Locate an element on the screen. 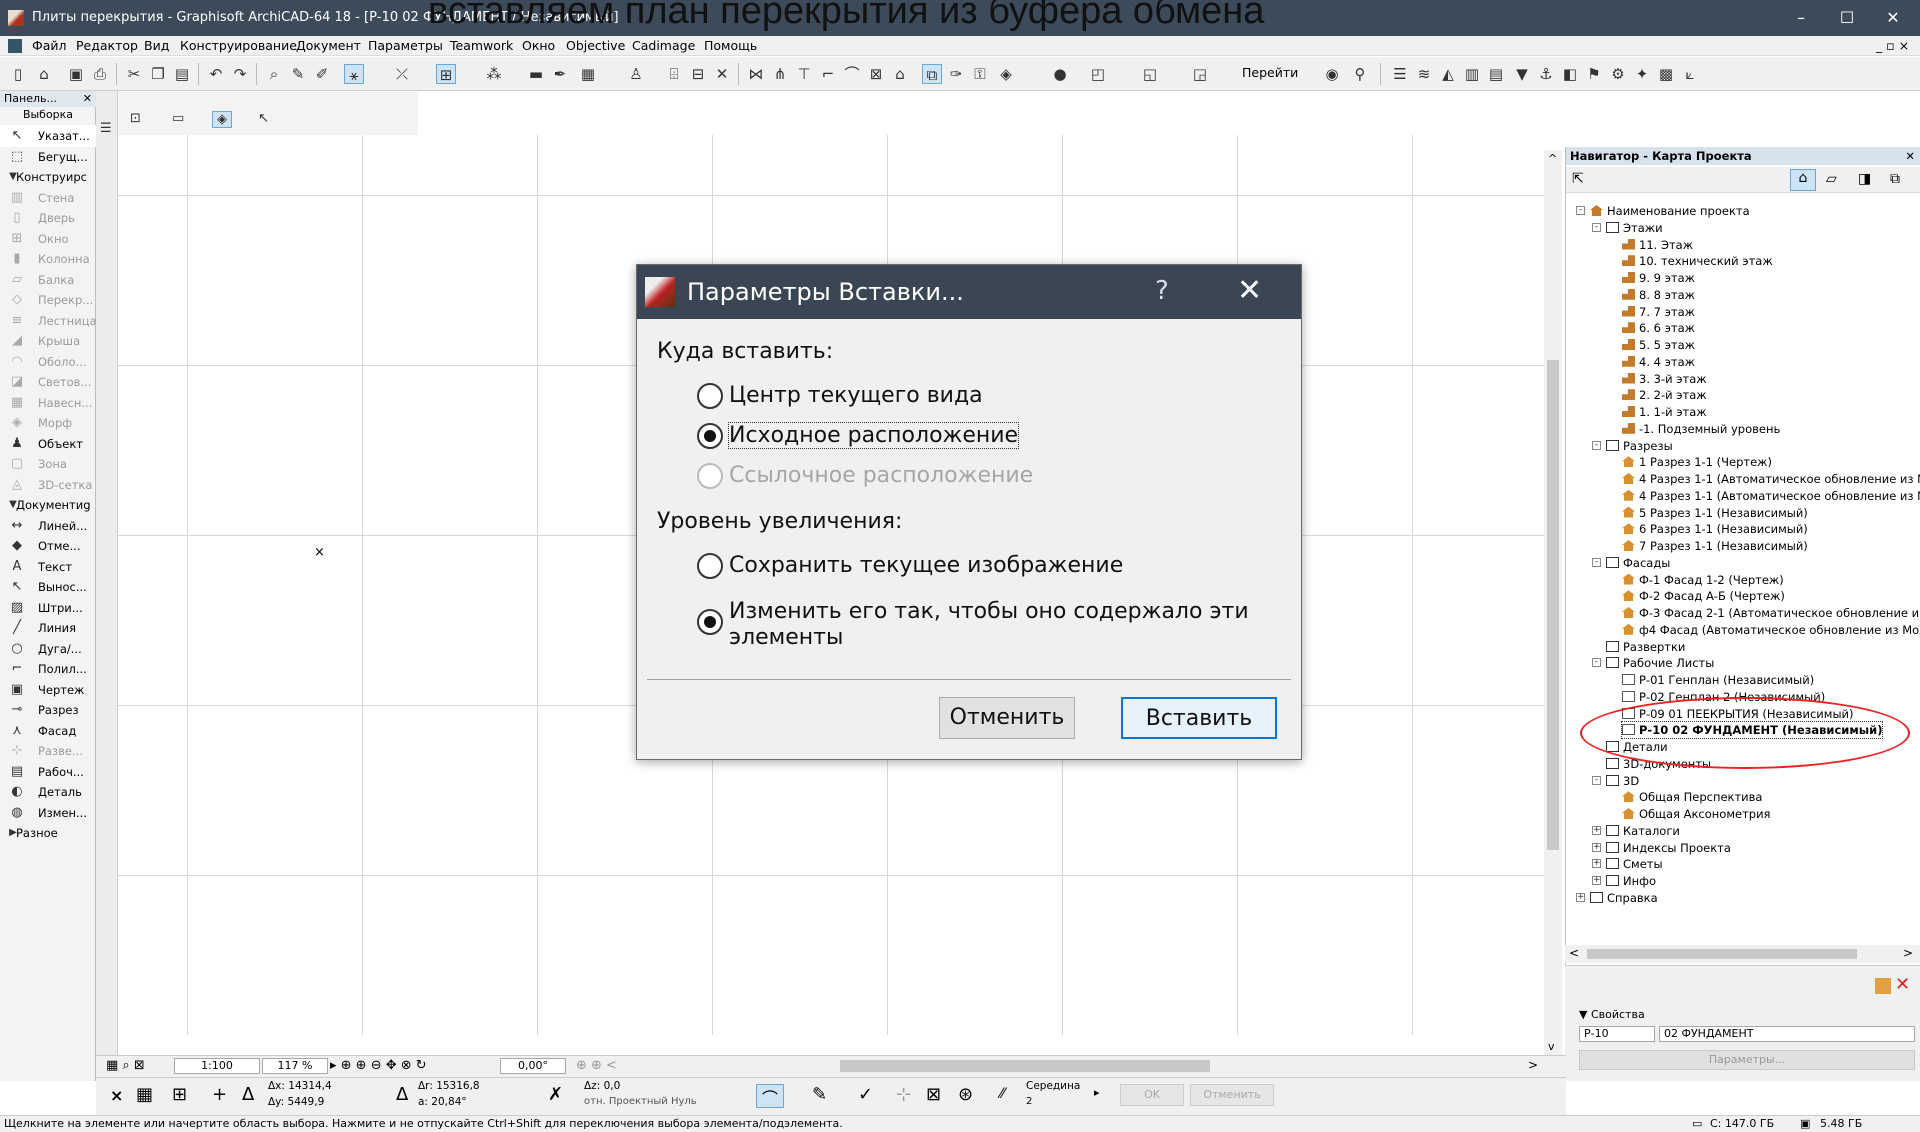  navigator-close-button: ✕ is located at coordinates (1910, 156).